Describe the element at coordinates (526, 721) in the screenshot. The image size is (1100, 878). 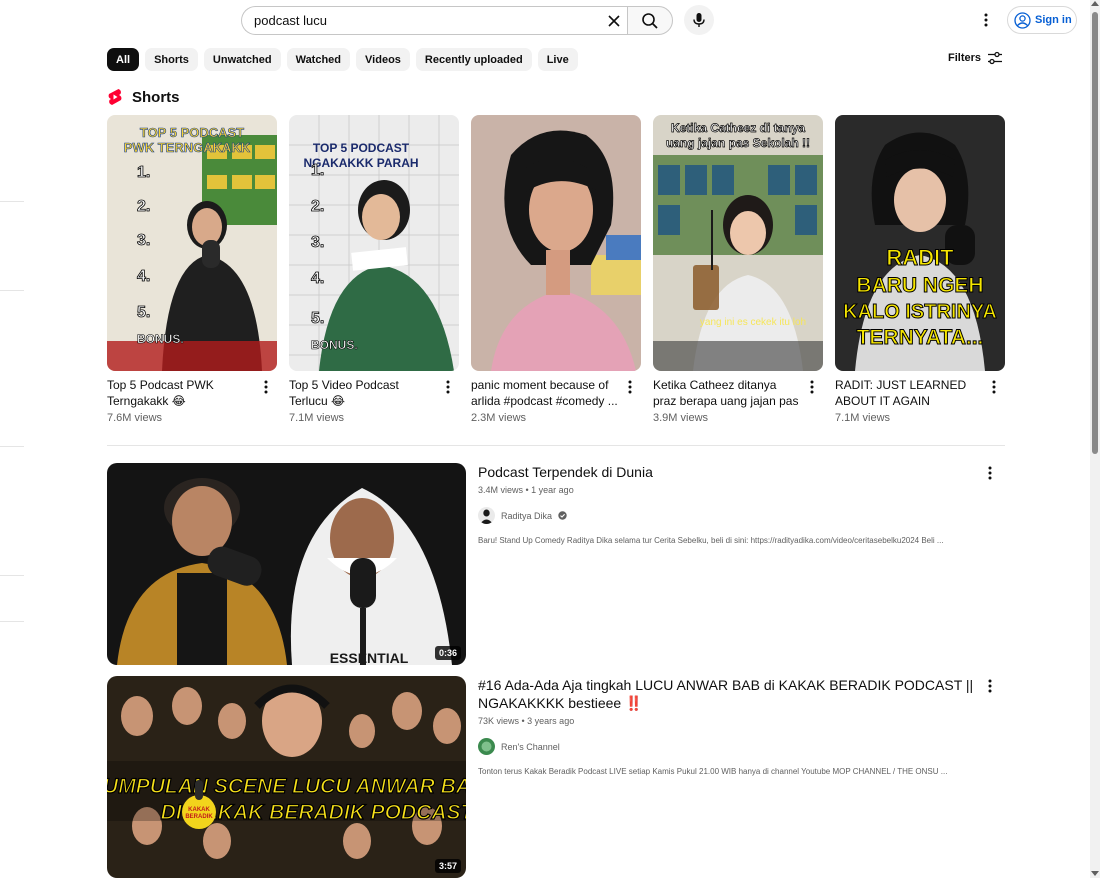
I see `video-stats: 73K views • 3 years ago` at that location.